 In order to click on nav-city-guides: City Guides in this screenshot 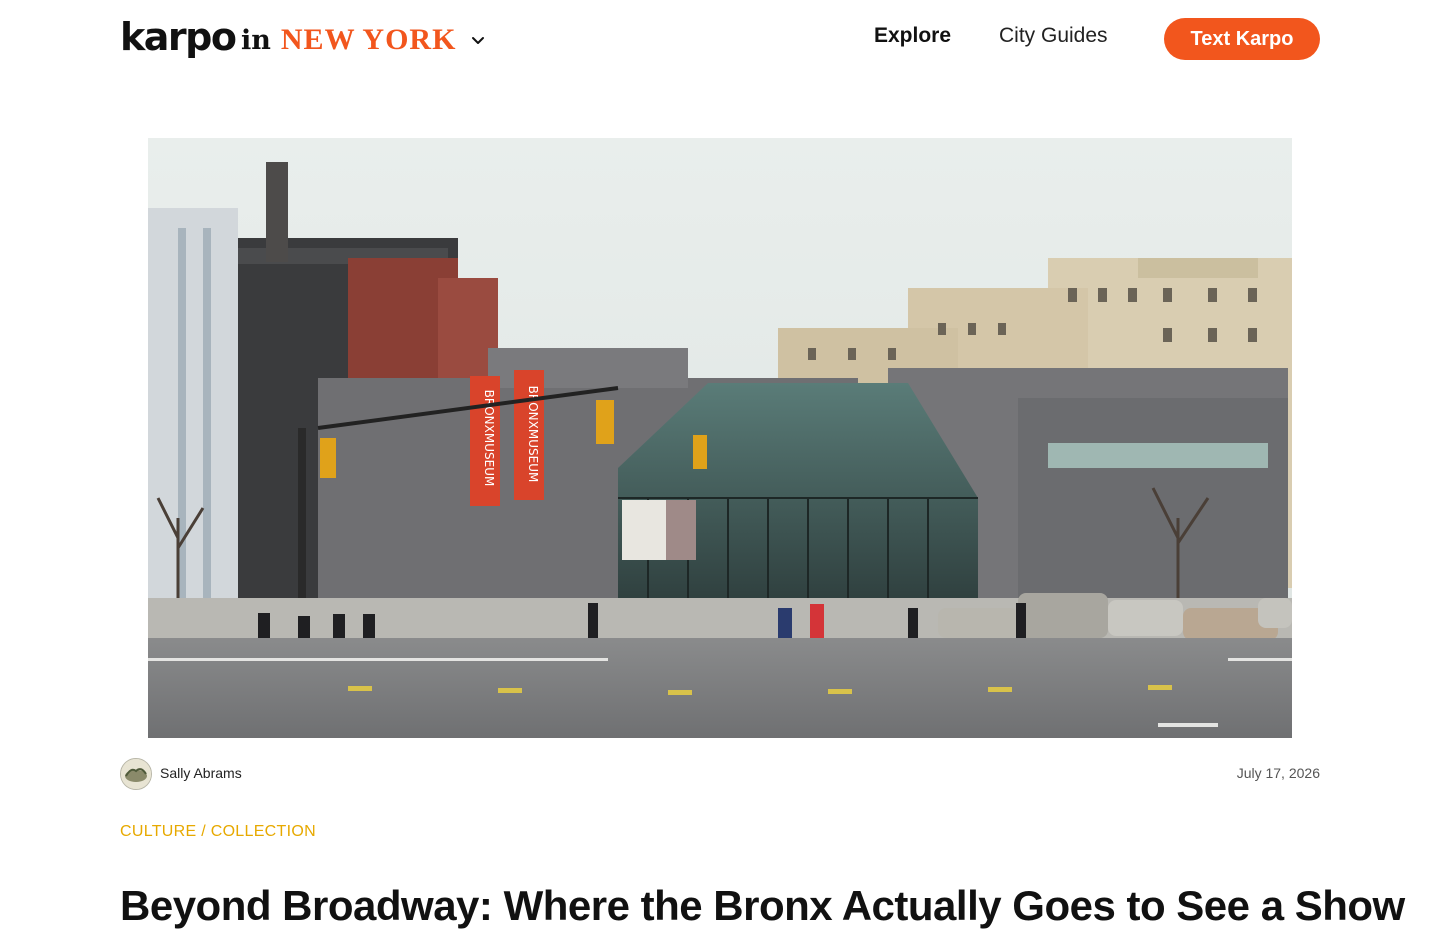, I will do `click(1053, 36)`.